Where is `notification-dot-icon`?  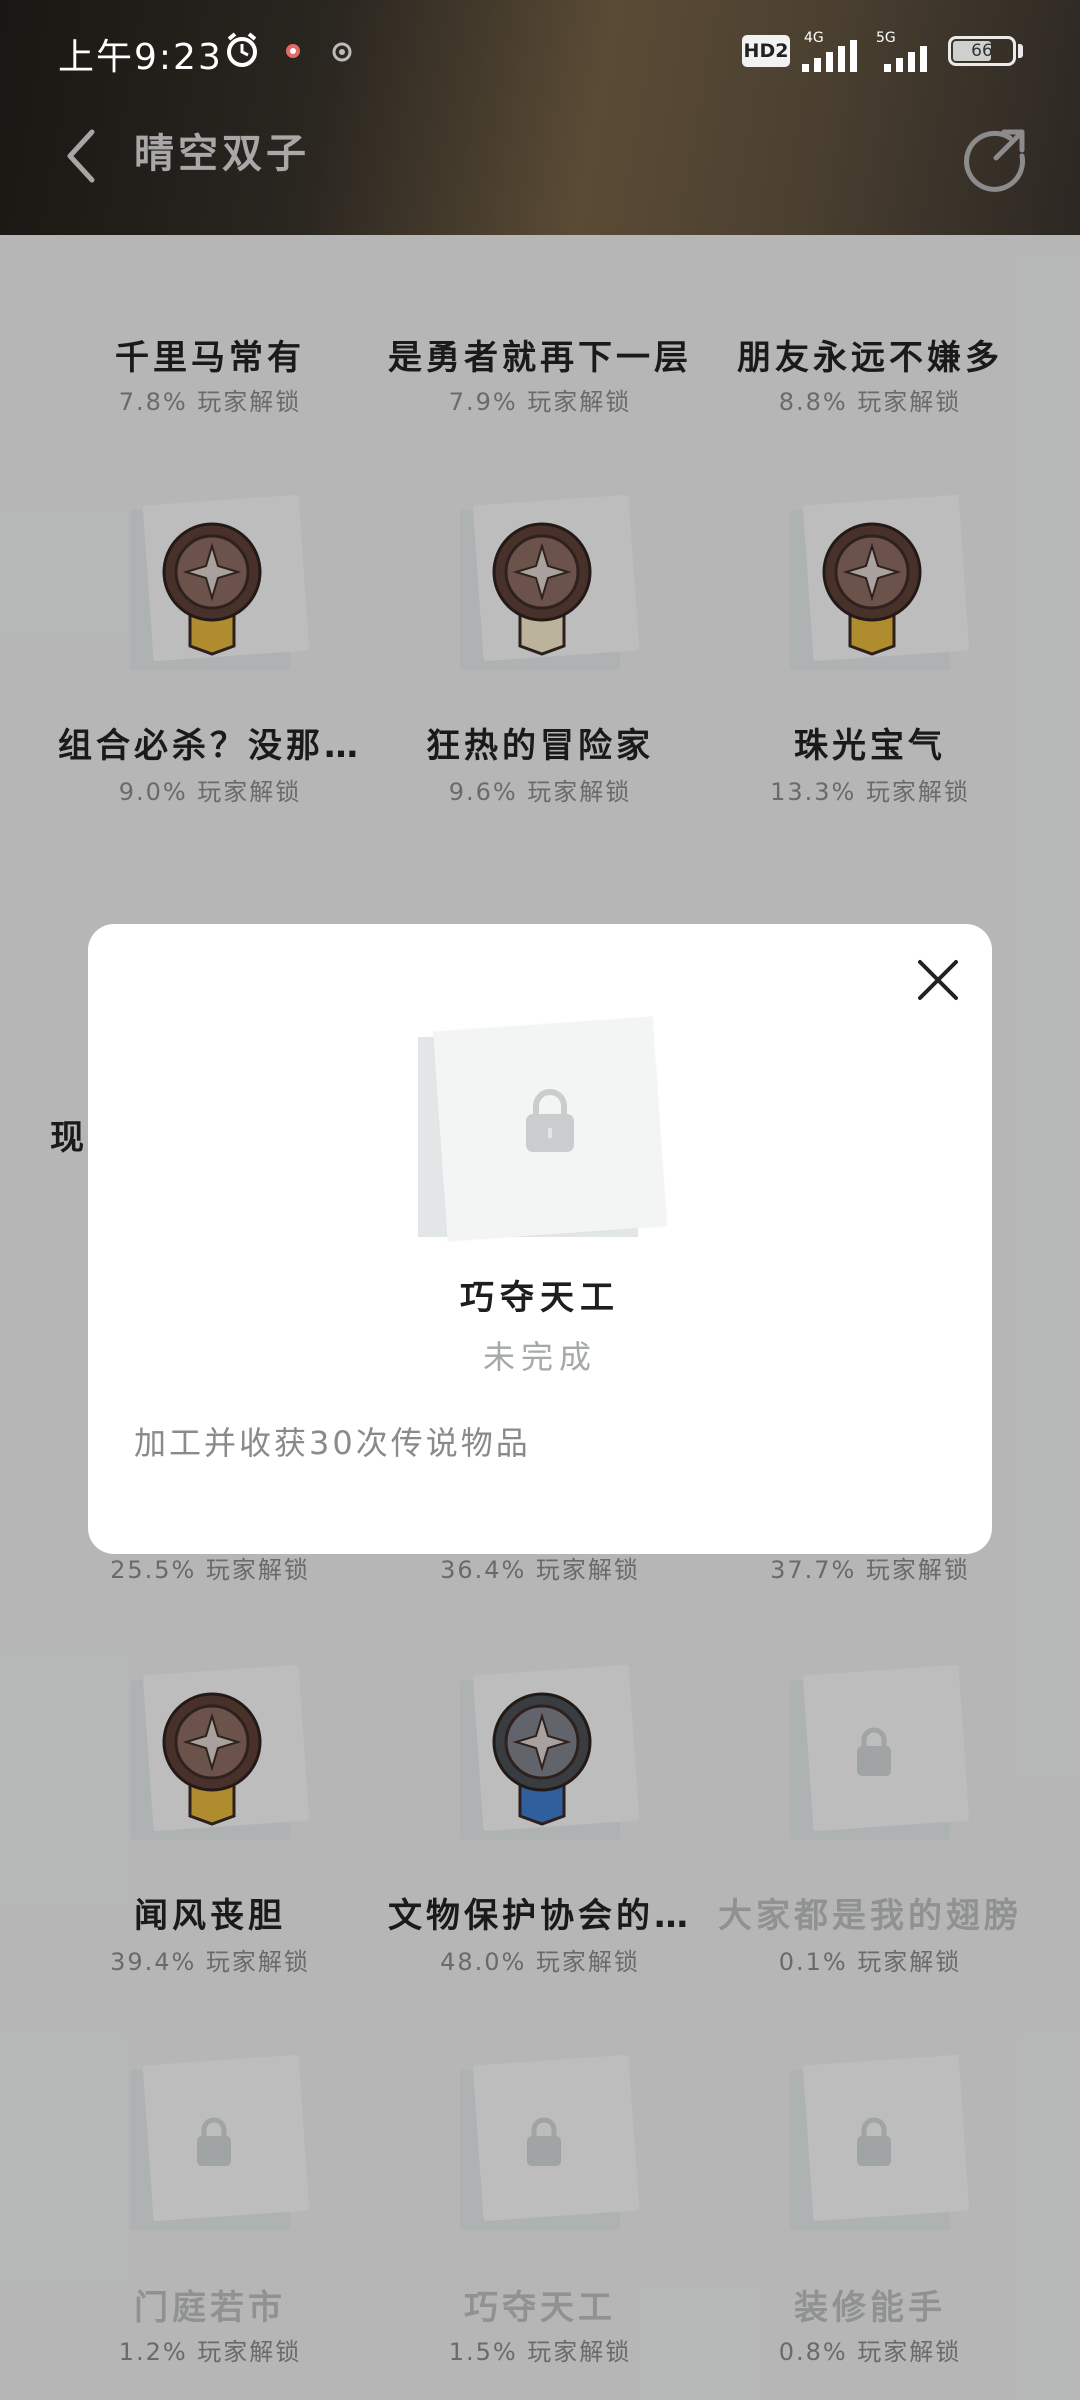
notification-dot-icon is located at coordinates (293, 51).